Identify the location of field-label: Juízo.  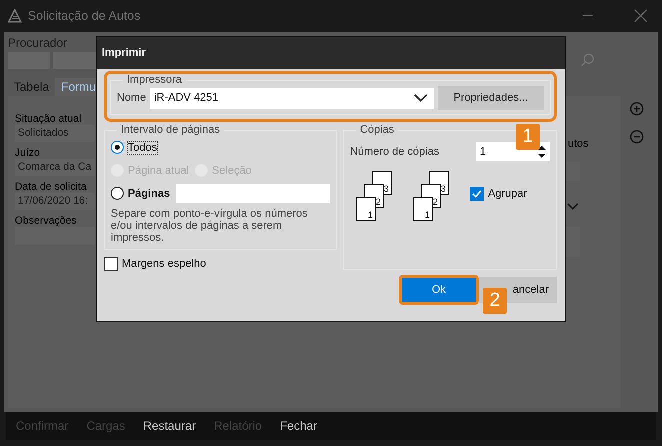
(27, 153).